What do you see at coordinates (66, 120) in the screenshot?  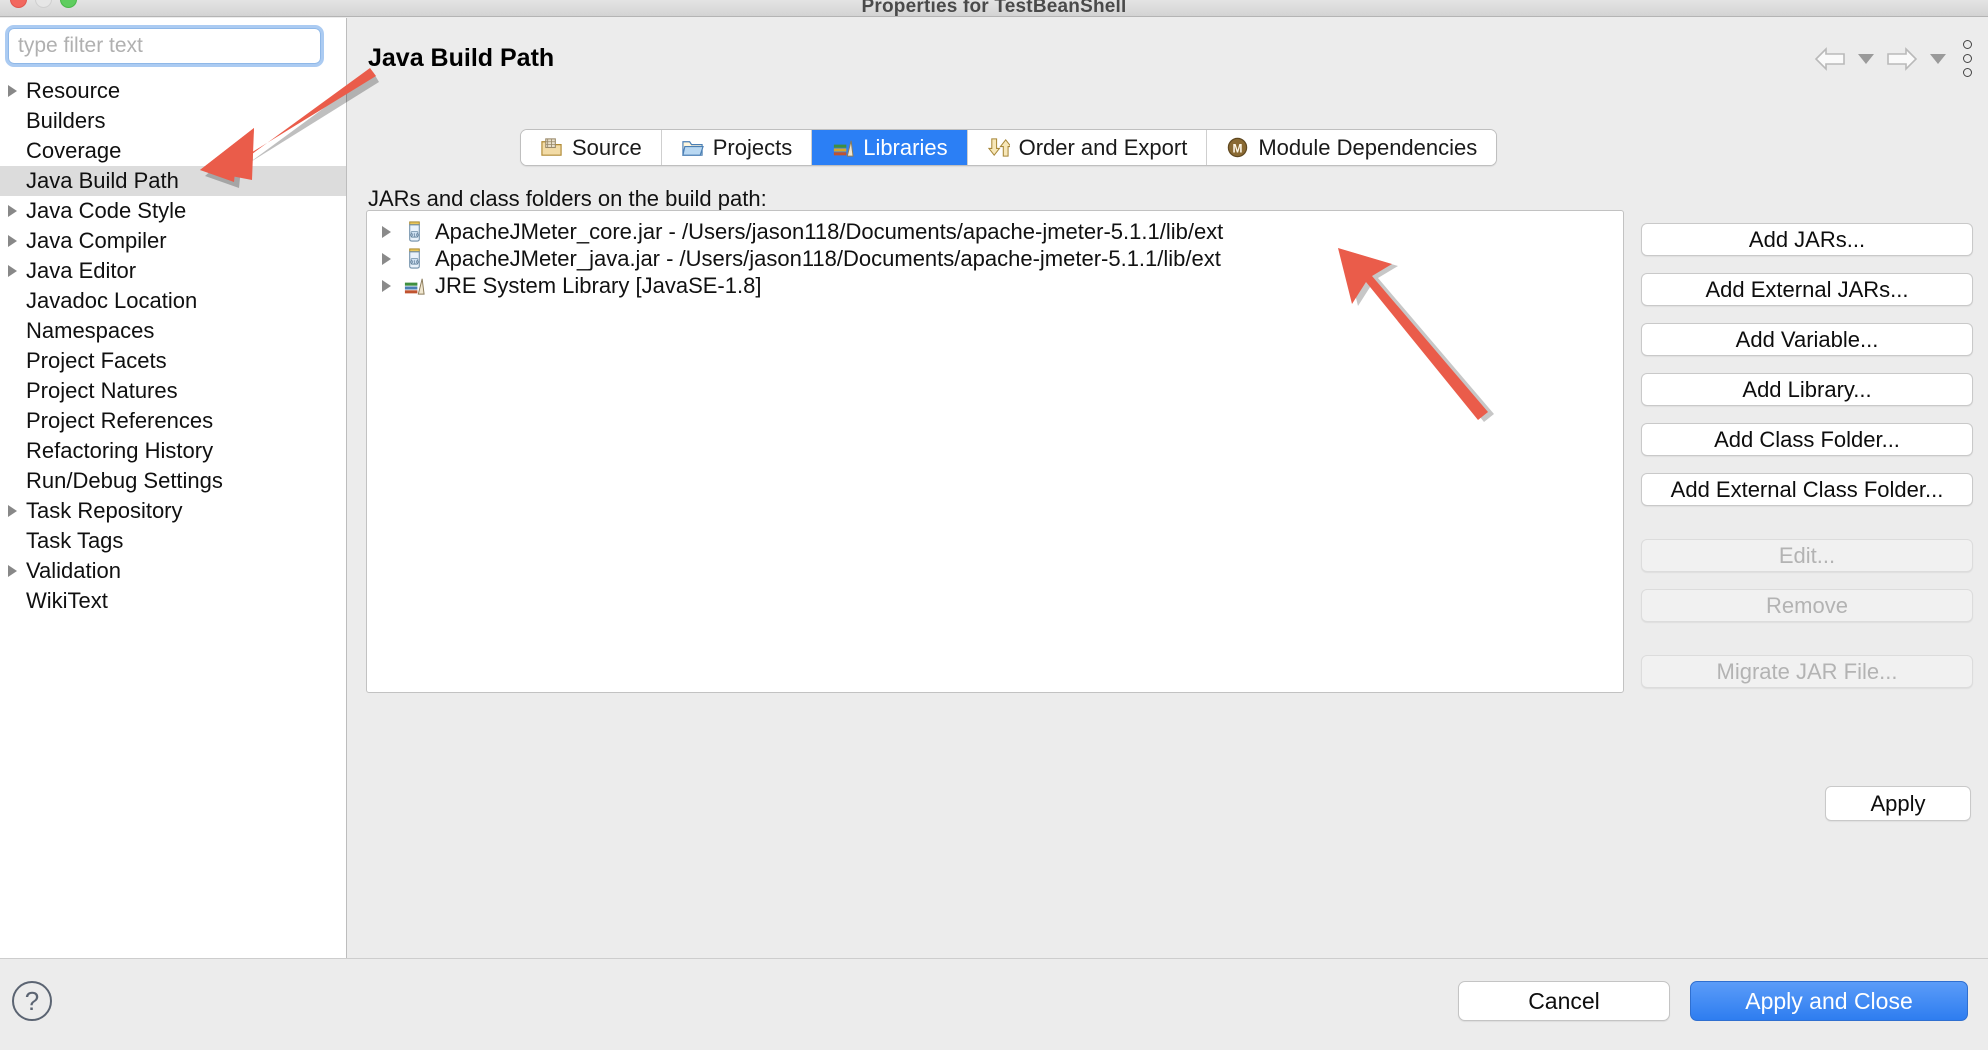 I see `sidebar-item-label: Builders` at bounding box center [66, 120].